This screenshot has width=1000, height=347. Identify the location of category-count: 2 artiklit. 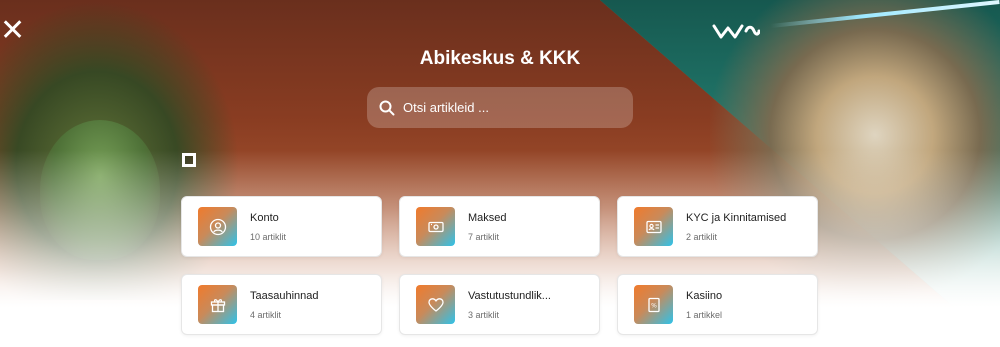
(702, 236).